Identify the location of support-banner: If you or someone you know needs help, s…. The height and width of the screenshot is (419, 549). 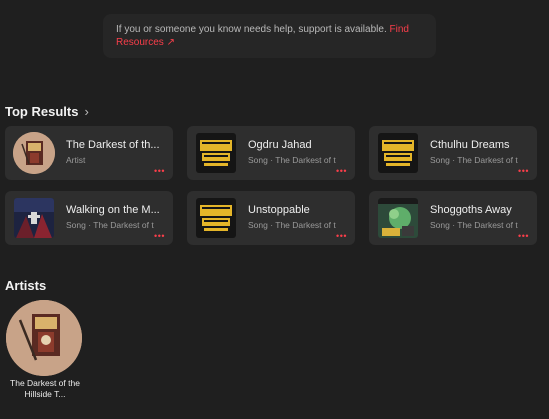
(269, 36).